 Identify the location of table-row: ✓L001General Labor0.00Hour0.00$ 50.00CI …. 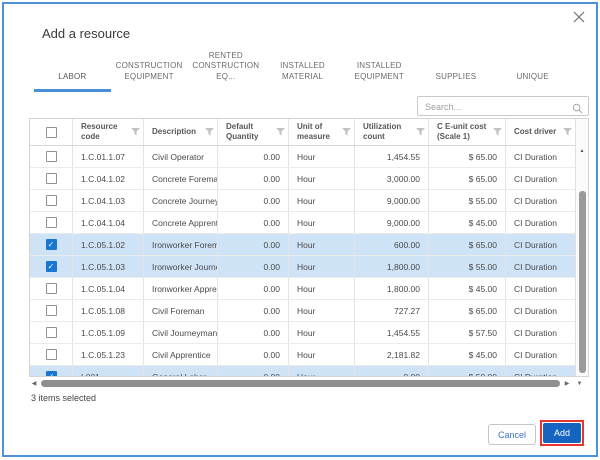
(302, 371).